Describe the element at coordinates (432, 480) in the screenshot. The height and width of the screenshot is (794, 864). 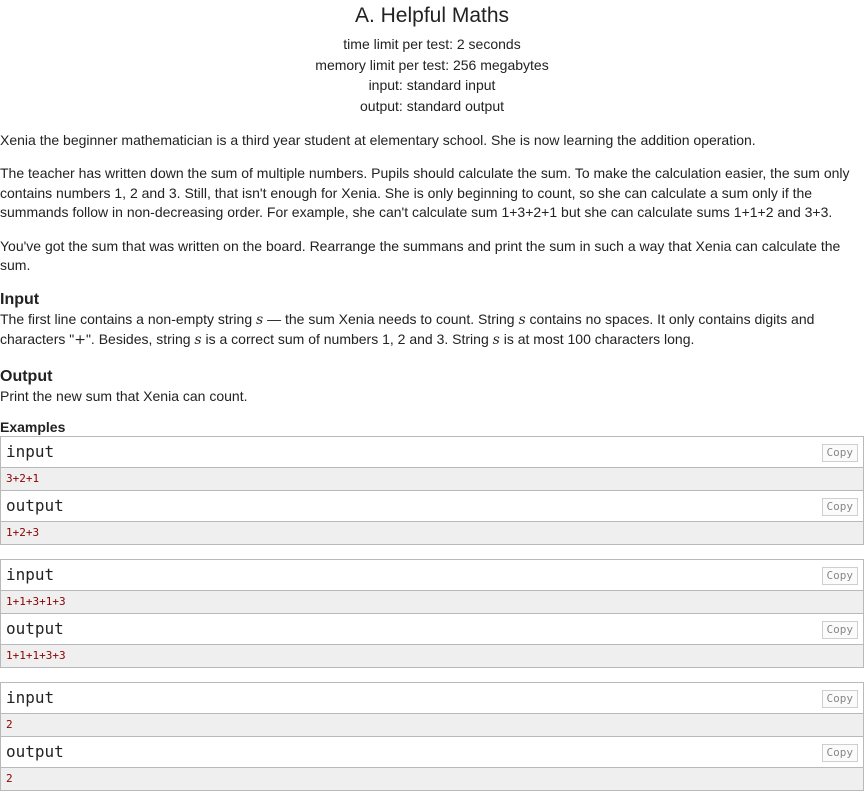
I see `example-input-value: 3+2+1` at that location.